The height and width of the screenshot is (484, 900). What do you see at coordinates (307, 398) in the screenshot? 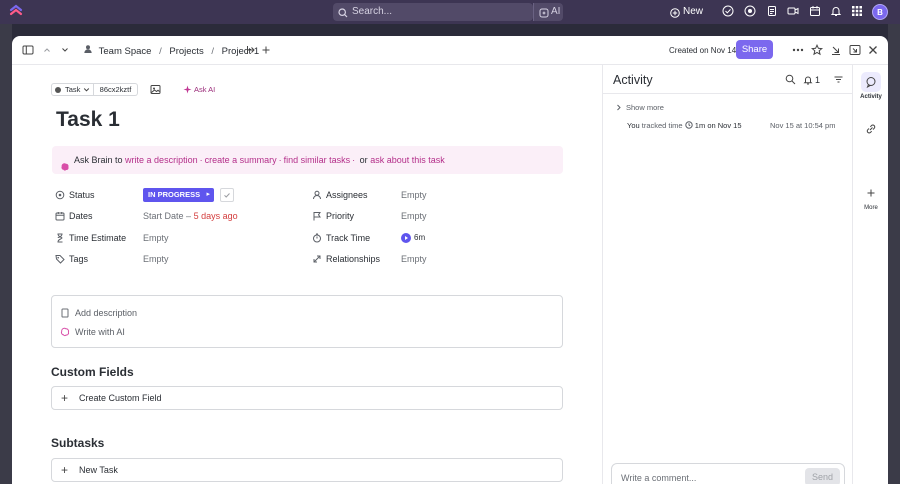
I see `create-custom-field-button: + Create Custom Field` at bounding box center [307, 398].